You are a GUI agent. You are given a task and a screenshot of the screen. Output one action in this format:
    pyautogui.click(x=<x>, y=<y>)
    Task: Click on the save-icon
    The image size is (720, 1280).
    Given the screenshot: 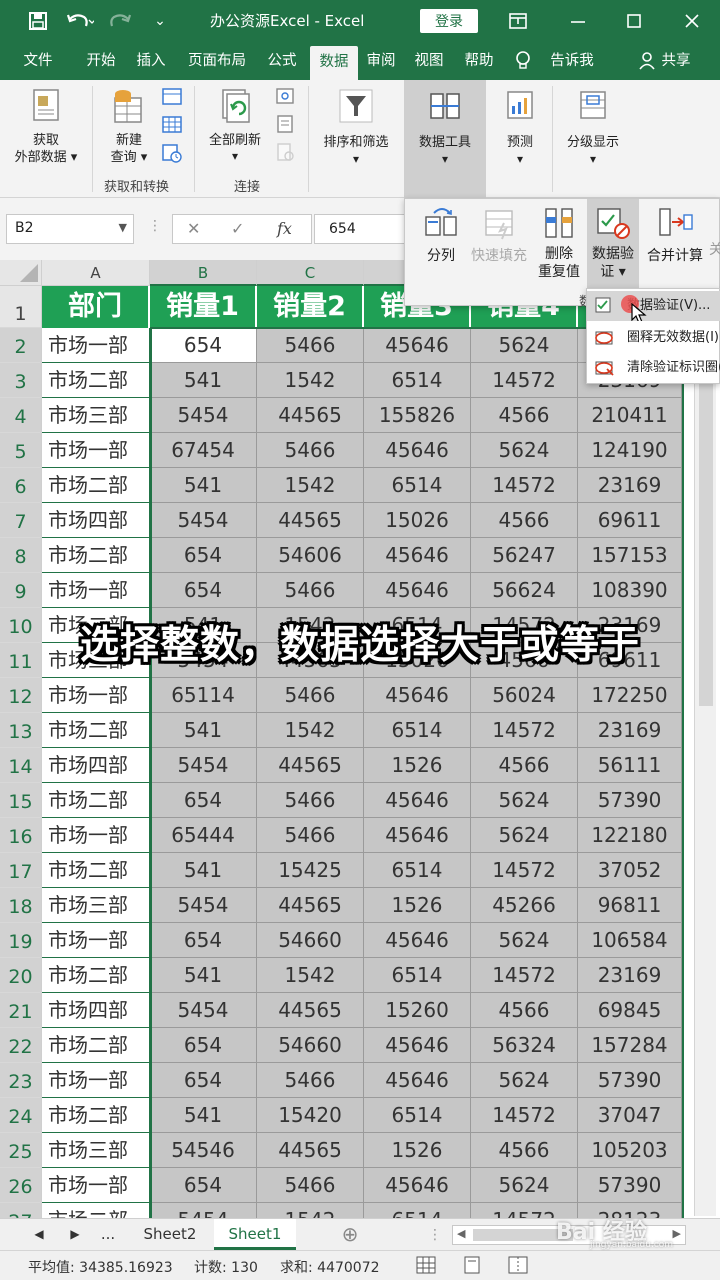 What is the action you would take?
    pyautogui.click(x=38, y=21)
    